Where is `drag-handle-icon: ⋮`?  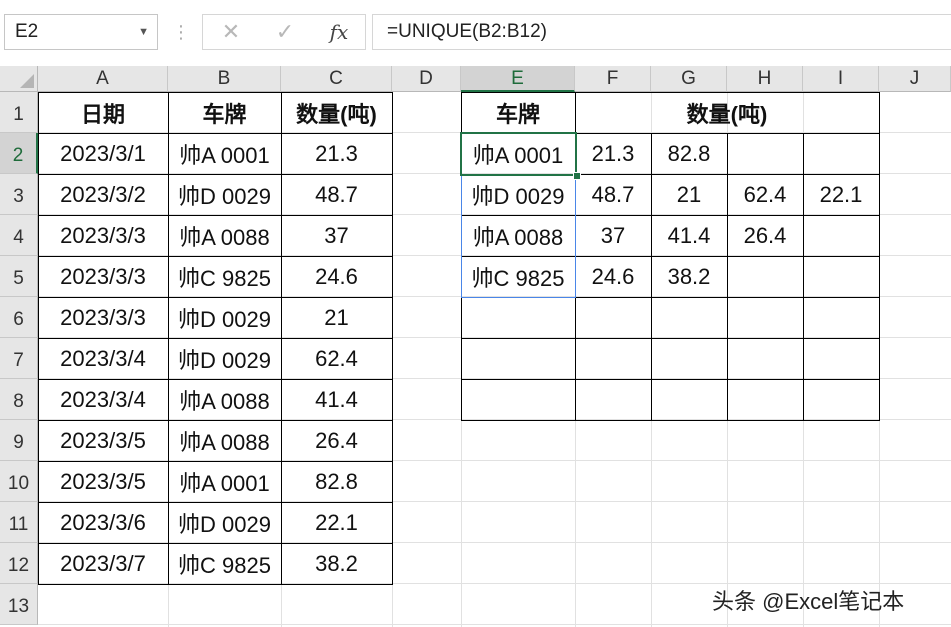 drag-handle-icon: ⋮ is located at coordinates (181, 32).